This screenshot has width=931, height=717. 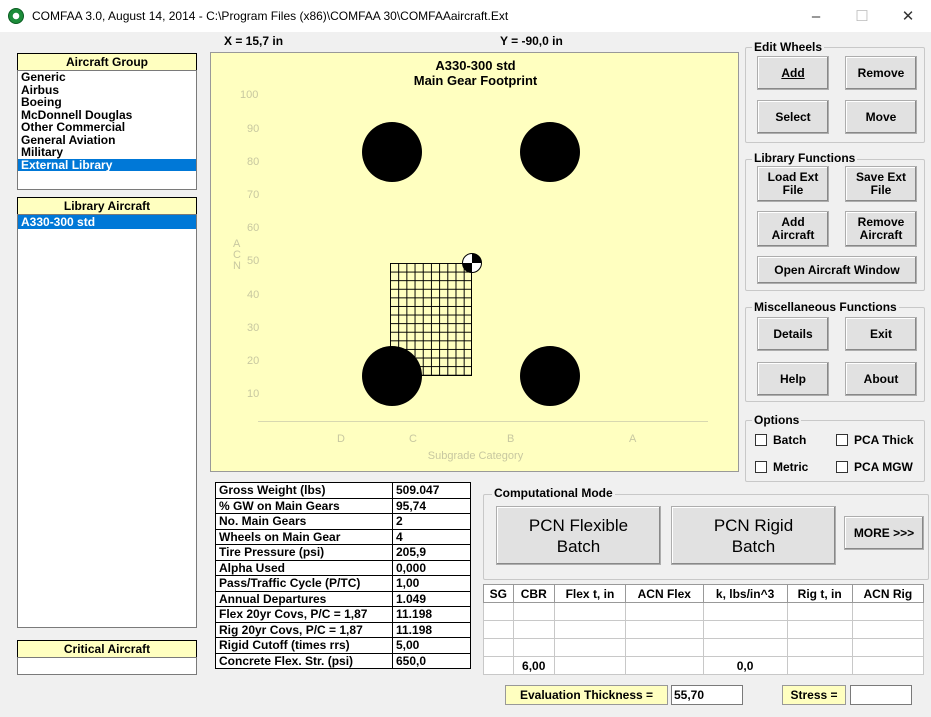 I want to click on parameter-value: 5,00, so click(x=431, y=645).